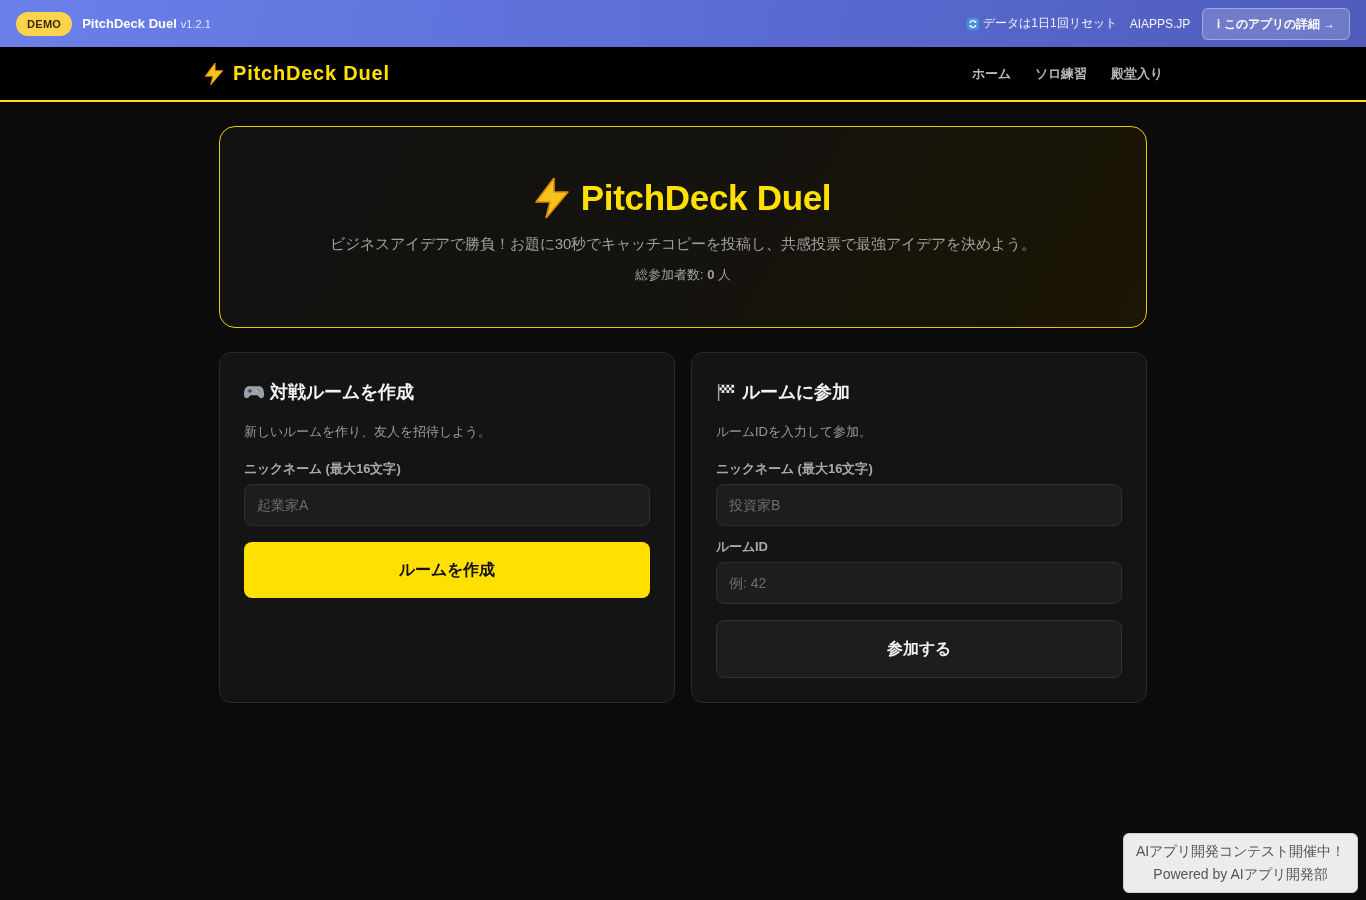 Image resolution: width=1366 pixels, height=900 pixels. I want to click on join-room-button: 参加する, so click(919, 649).